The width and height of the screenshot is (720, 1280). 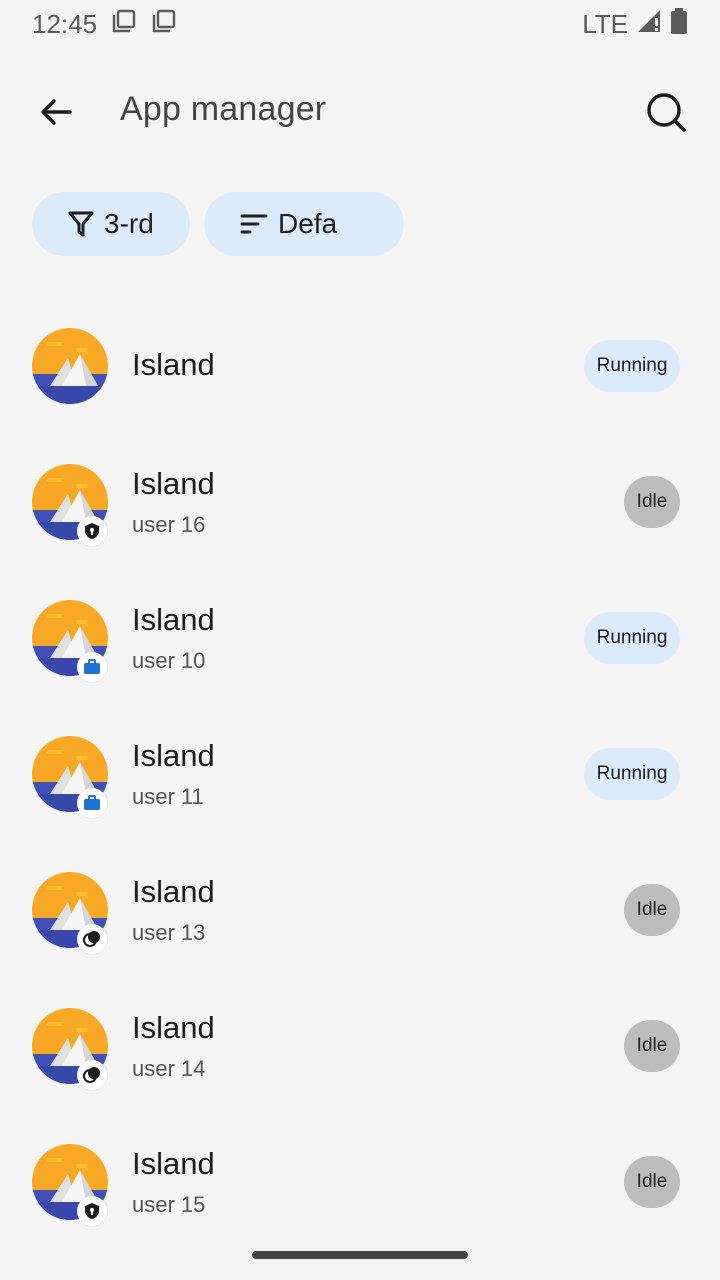 I want to click on app-user-label: user 16, so click(x=169, y=524).